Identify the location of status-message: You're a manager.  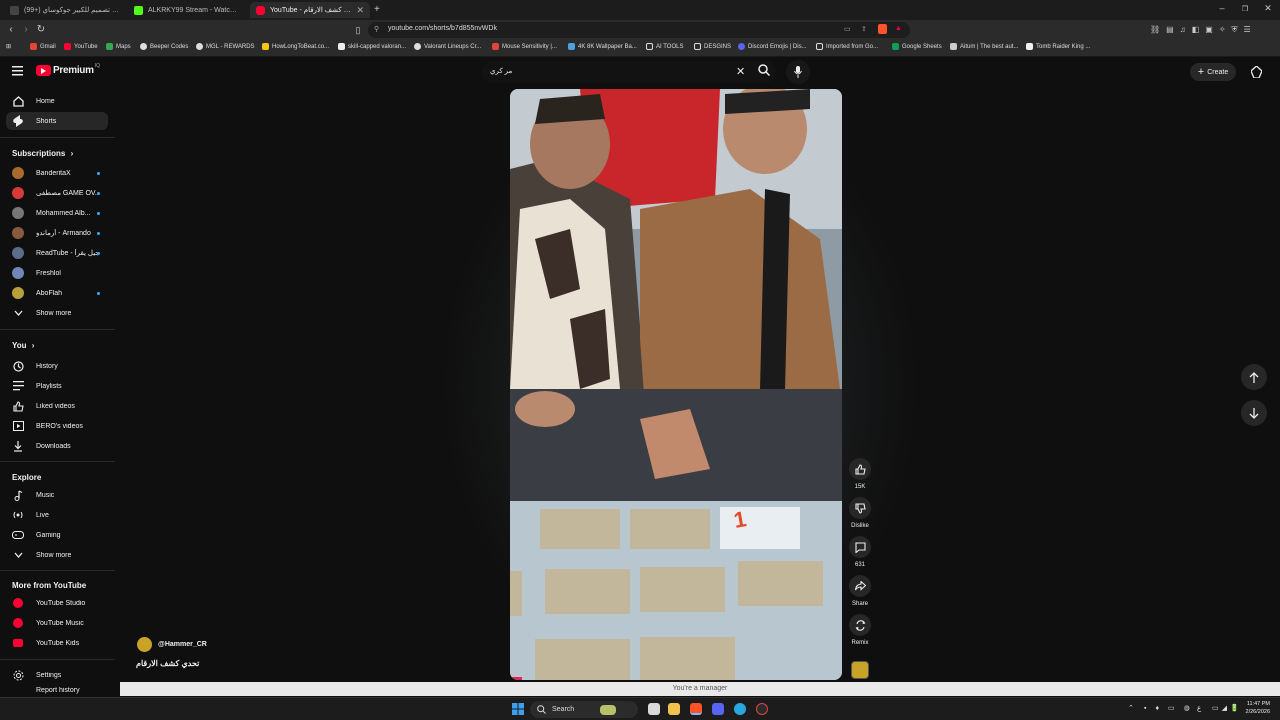
(700, 689).